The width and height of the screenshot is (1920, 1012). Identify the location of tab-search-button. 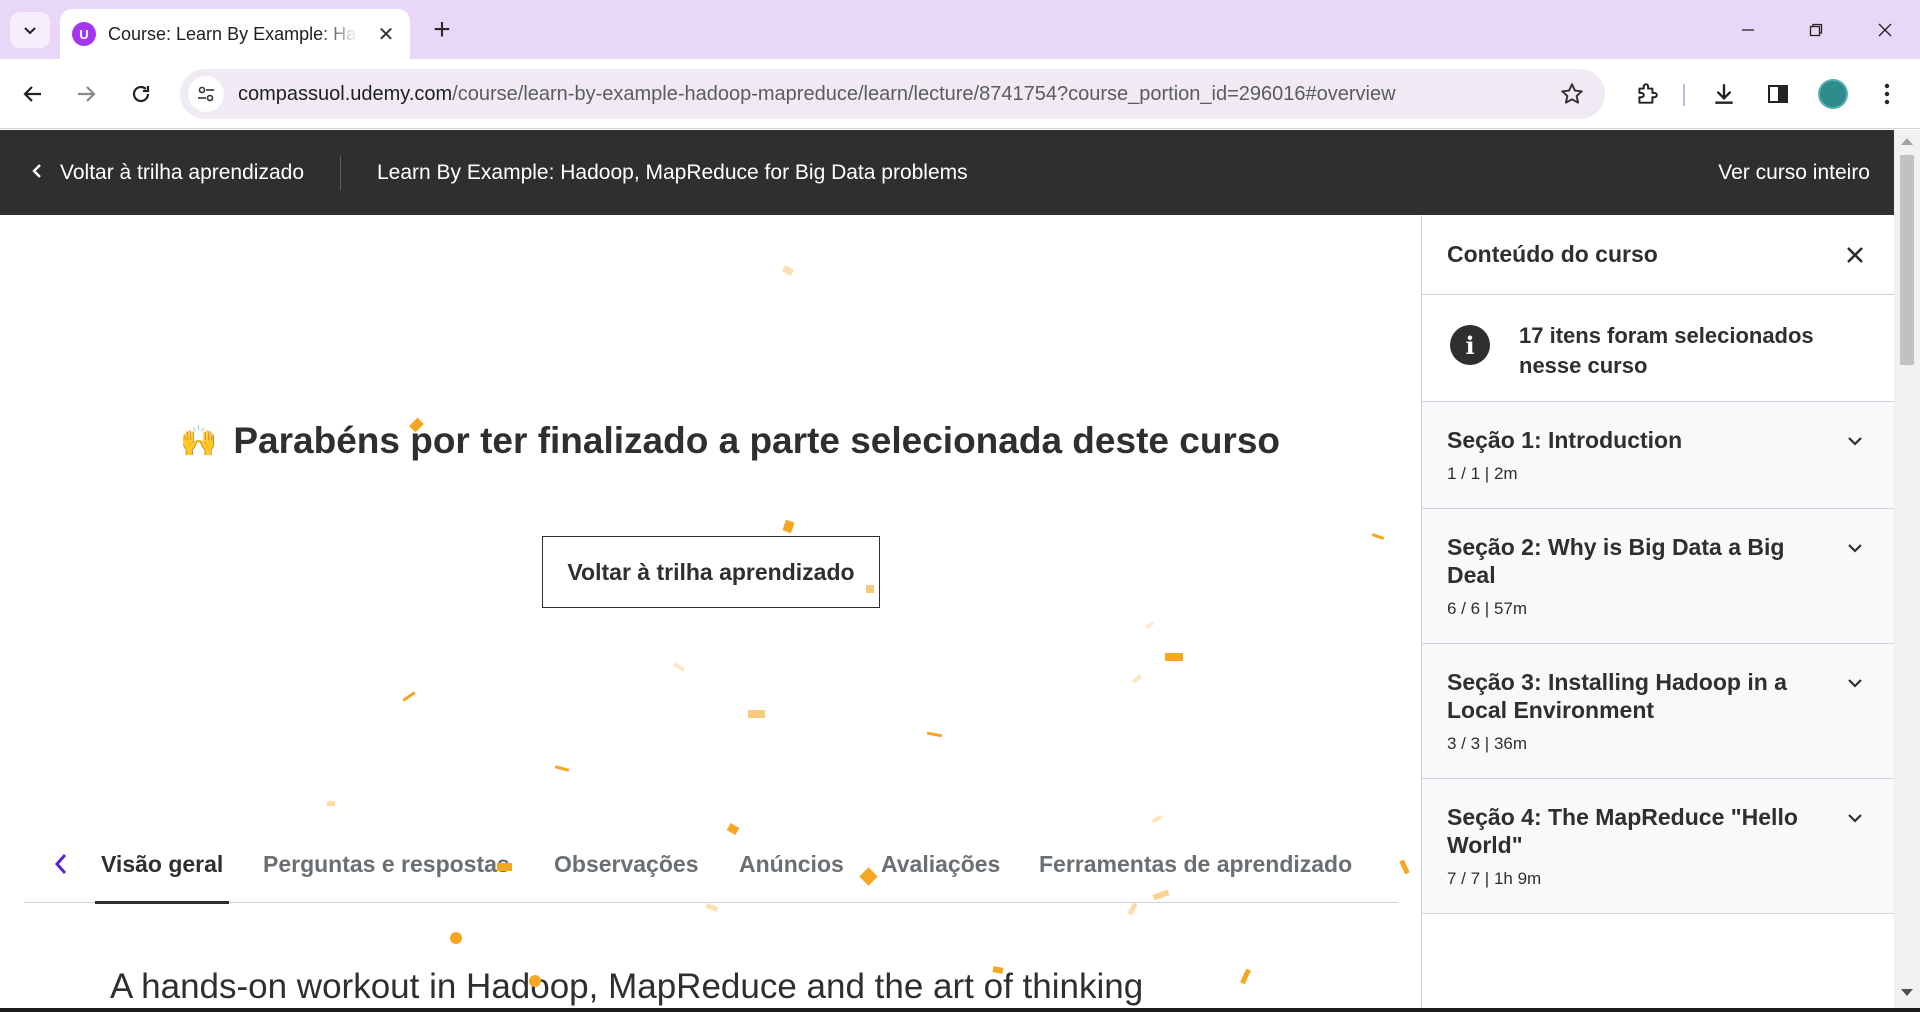
(30, 30).